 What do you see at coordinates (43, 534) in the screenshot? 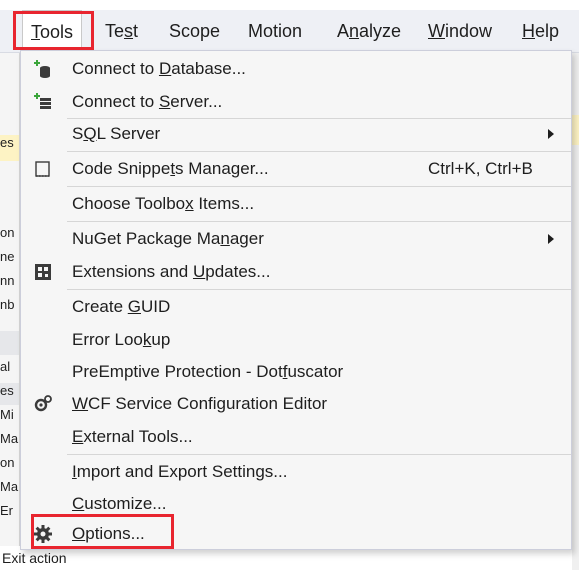
I see `gear-icon` at bounding box center [43, 534].